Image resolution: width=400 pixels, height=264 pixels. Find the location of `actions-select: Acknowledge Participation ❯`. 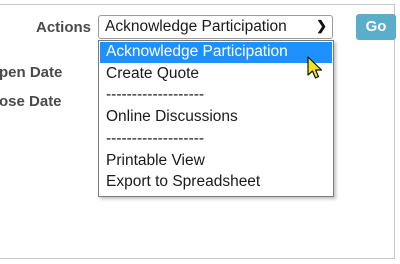

actions-select: Acknowledge Participation ❯ is located at coordinates (215, 27).